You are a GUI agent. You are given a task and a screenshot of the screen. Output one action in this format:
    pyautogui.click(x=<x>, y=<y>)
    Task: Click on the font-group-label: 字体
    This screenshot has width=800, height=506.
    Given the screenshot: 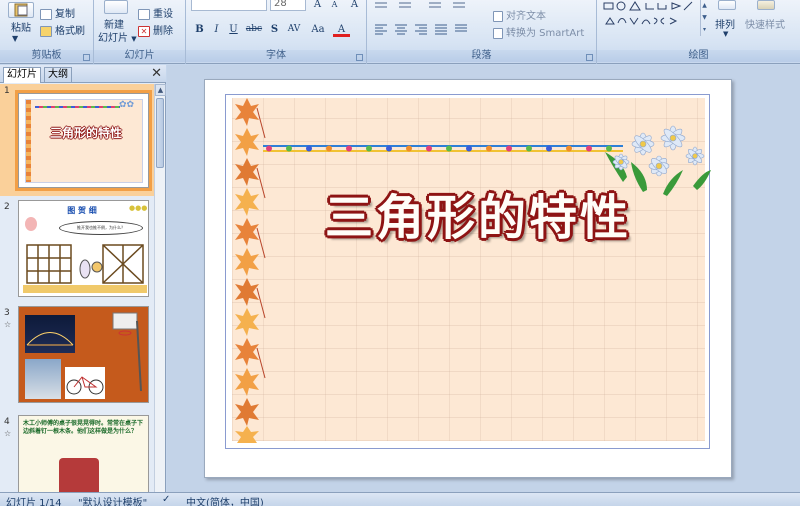 What is the action you would take?
    pyautogui.click(x=276, y=56)
    